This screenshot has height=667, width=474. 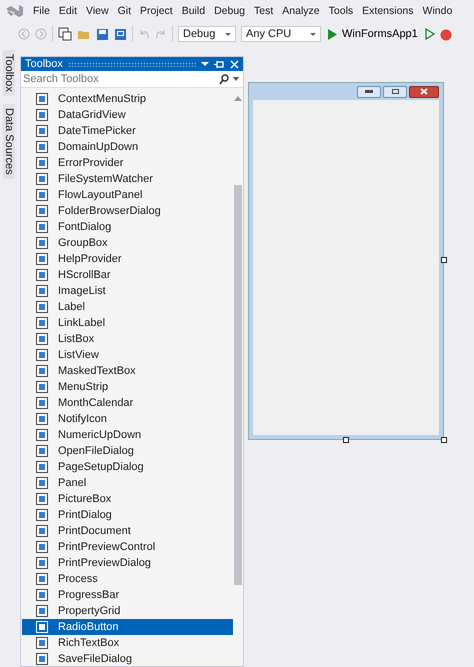 What do you see at coordinates (127, 515) in the screenshot?
I see `toolbox-item: PrintDialog` at bounding box center [127, 515].